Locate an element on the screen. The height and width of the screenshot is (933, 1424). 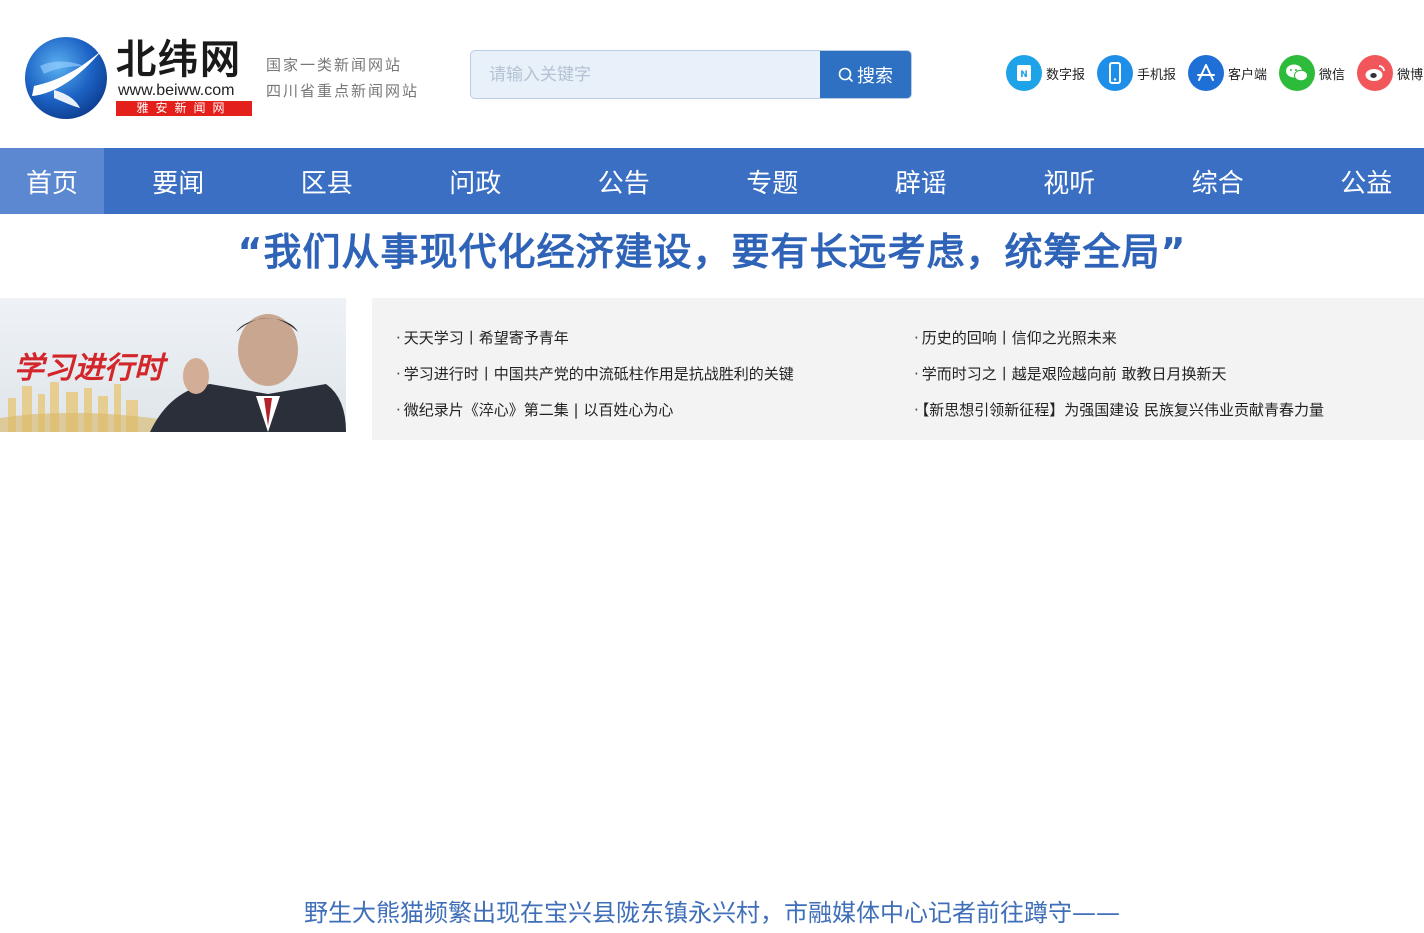
app-links: N 数字报 手机报 客户端 微信 微博 is located at coordinates (1215, 73).